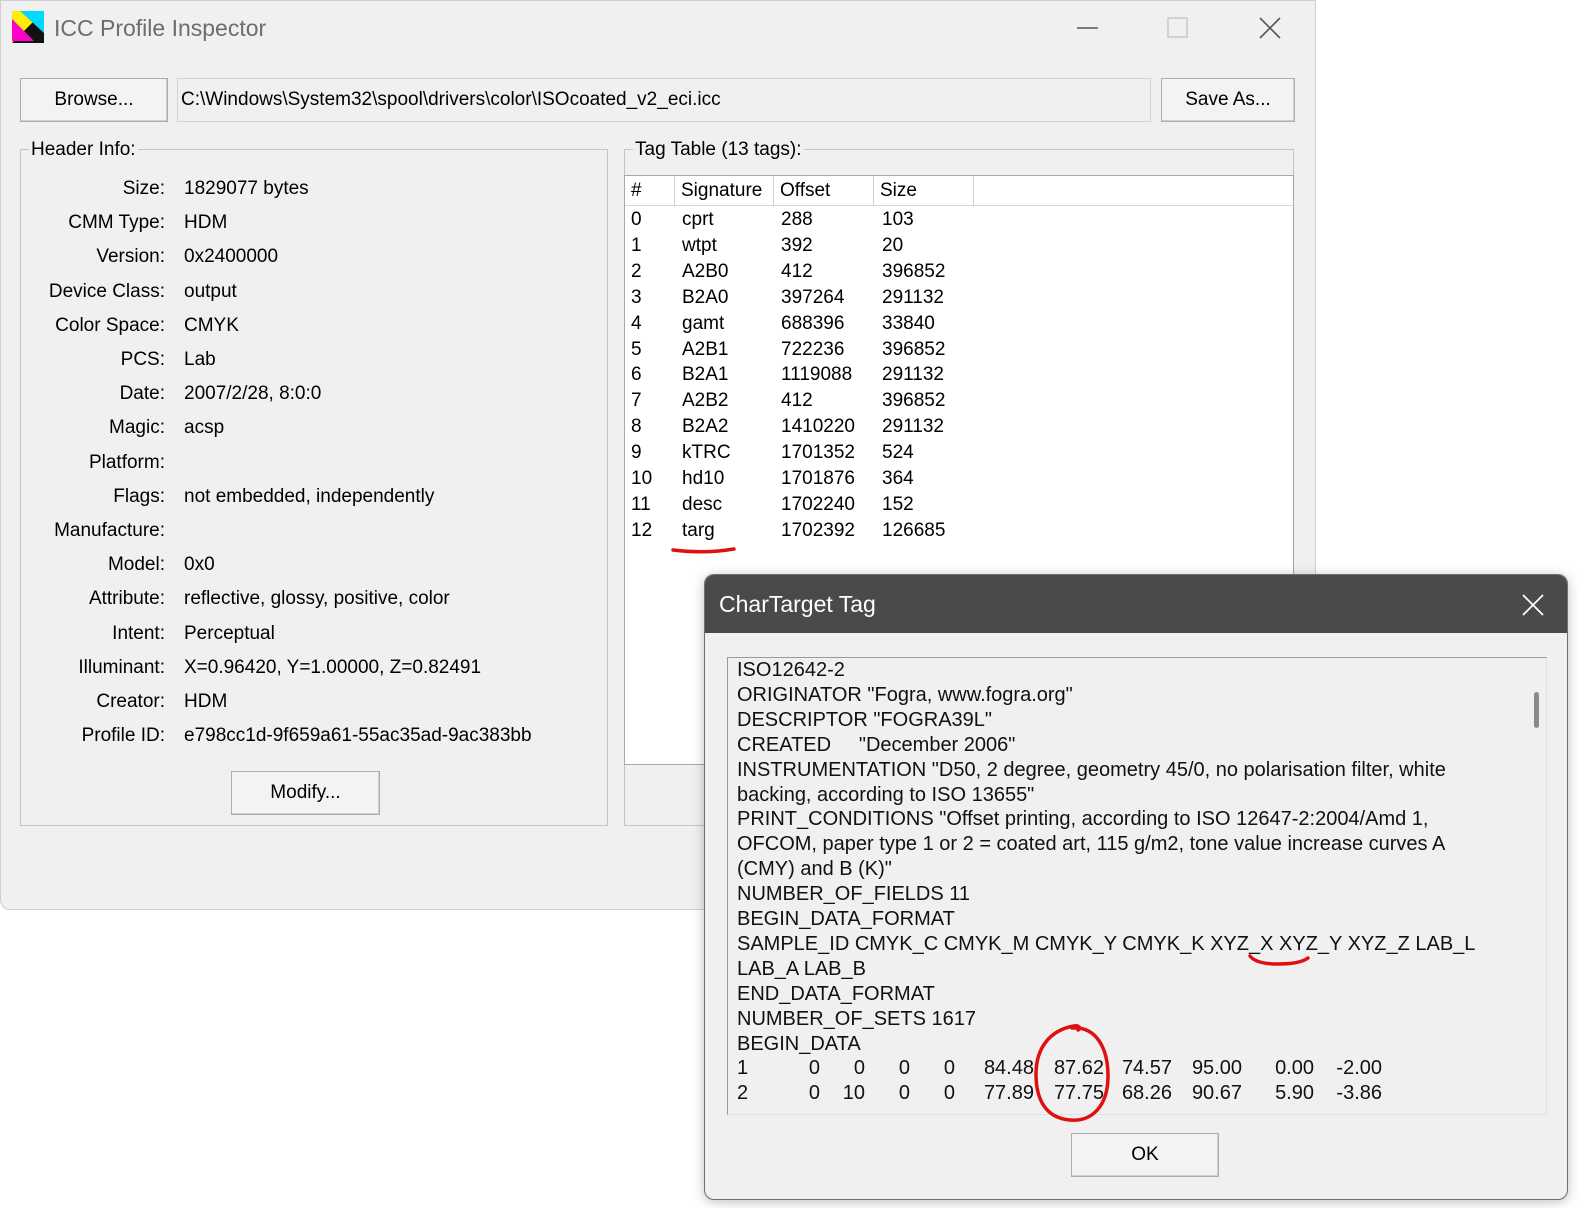 This screenshot has height=1208, width=1580. What do you see at coordinates (311, 567) in the screenshot?
I see `header-field-row: Model: 0x0` at bounding box center [311, 567].